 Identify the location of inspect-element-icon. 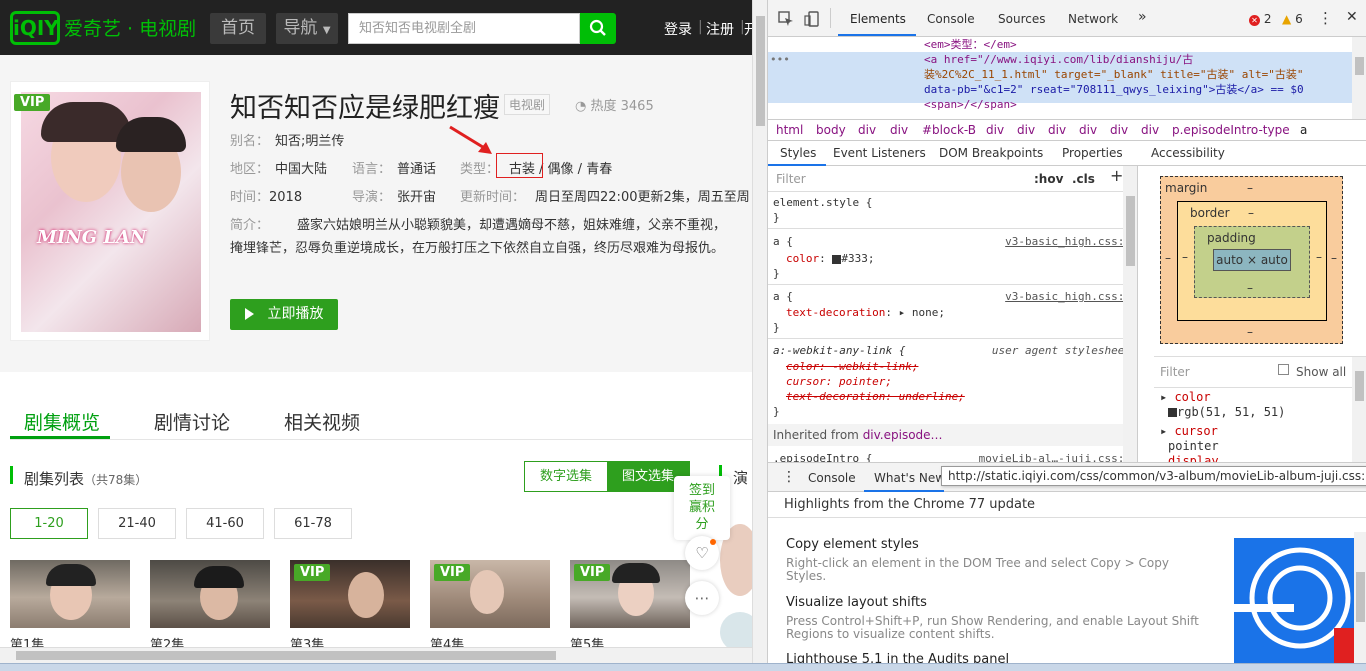
(786, 19).